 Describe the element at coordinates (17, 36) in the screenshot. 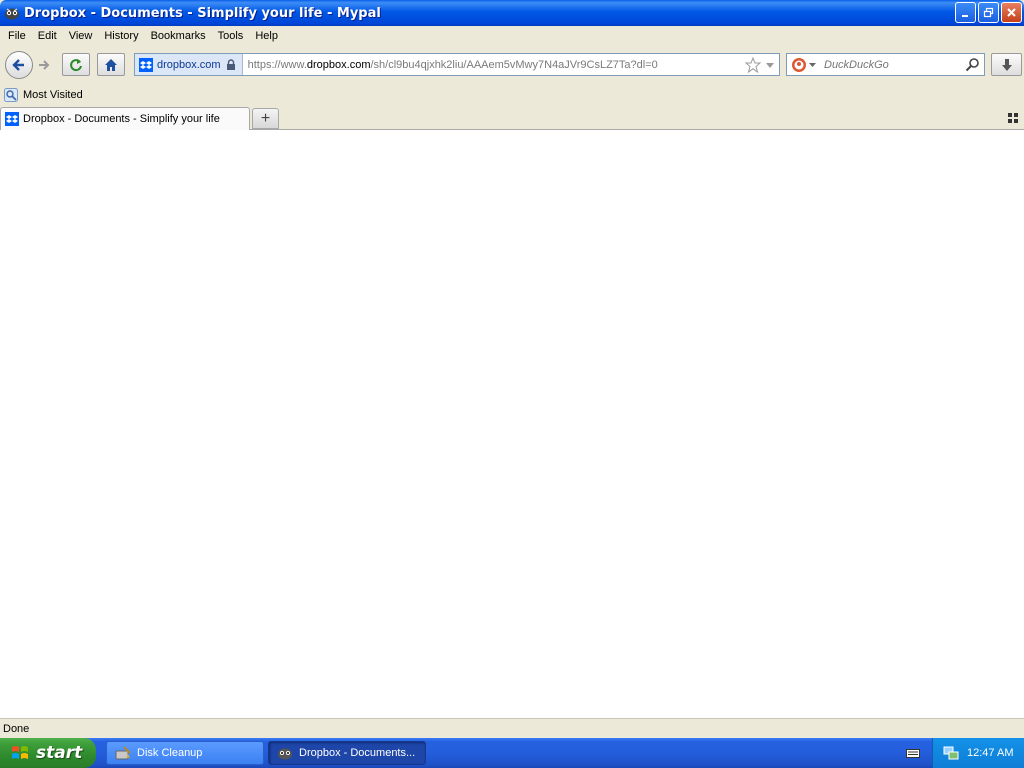

I see `menu-file: File` at that location.